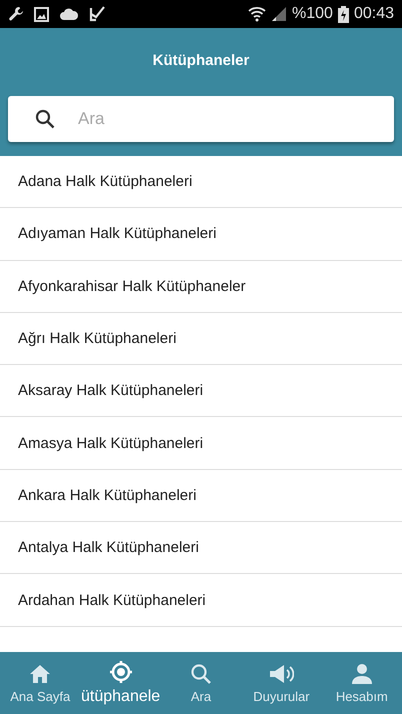 This screenshot has width=402, height=714. Describe the element at coordinates (279, 14) in the screenshot. I see `signal-icon` at that location.